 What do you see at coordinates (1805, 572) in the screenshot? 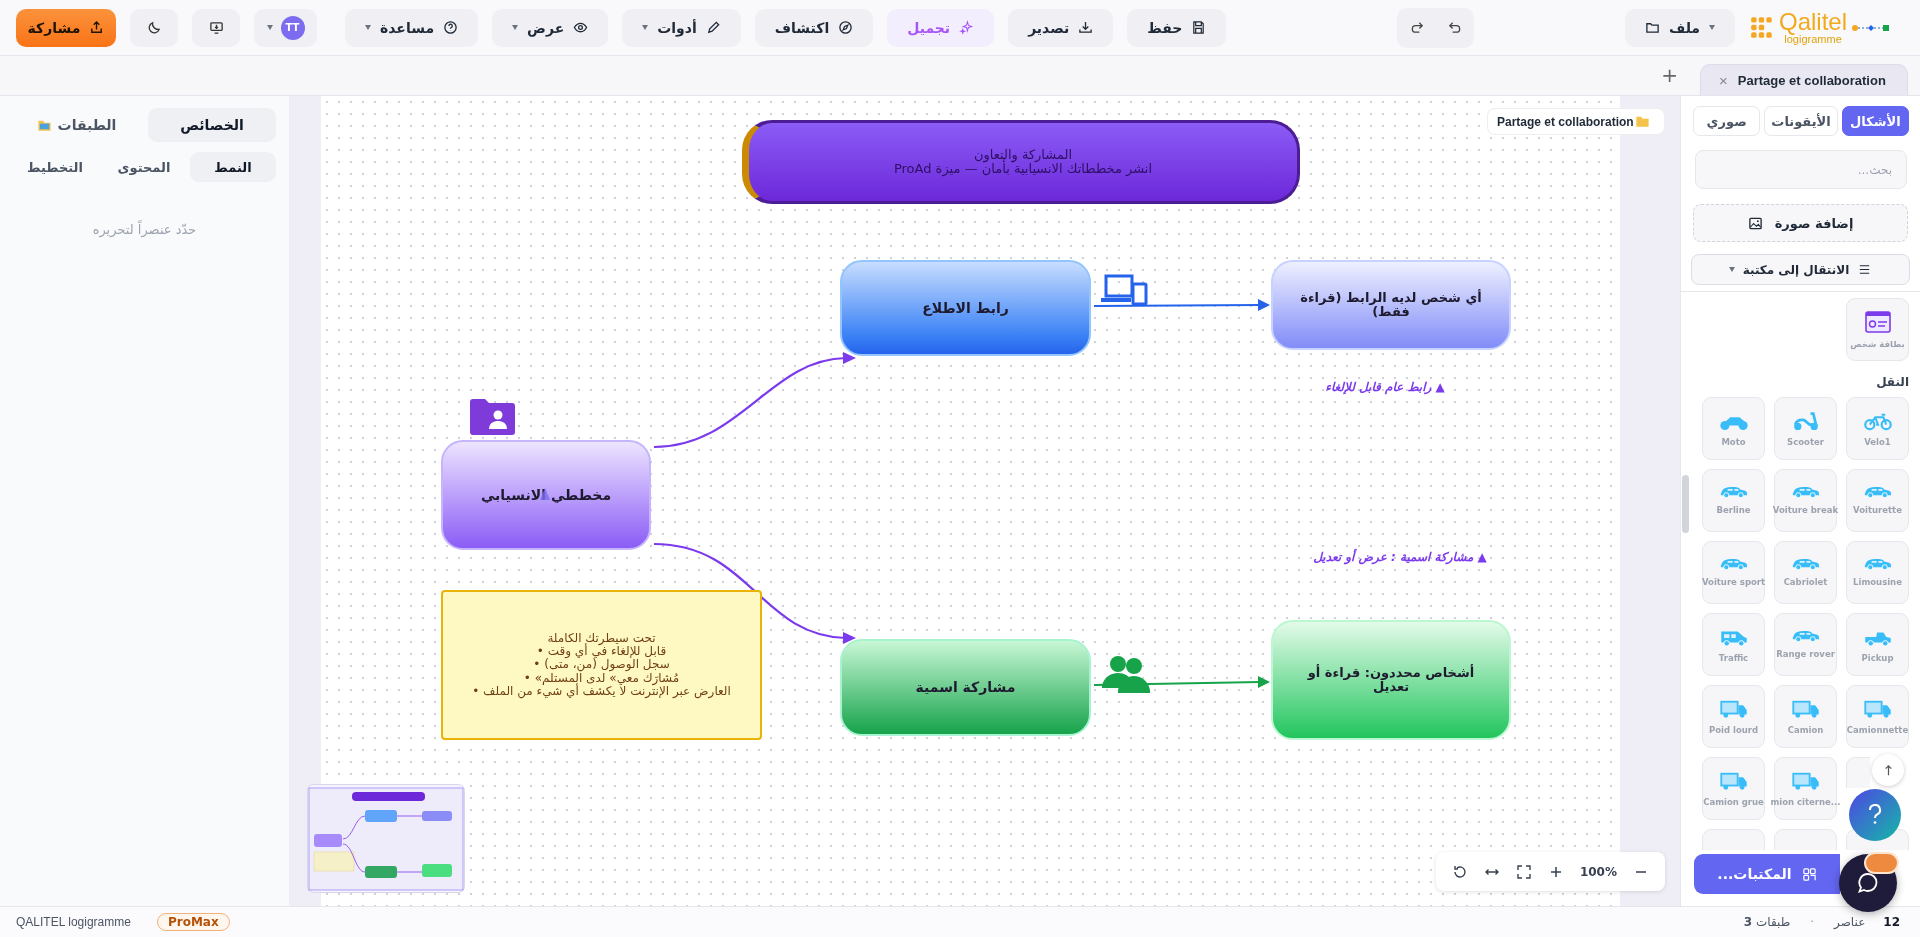
I see `shape-tile: Cabriolet` at bounding box center [1805, 572].